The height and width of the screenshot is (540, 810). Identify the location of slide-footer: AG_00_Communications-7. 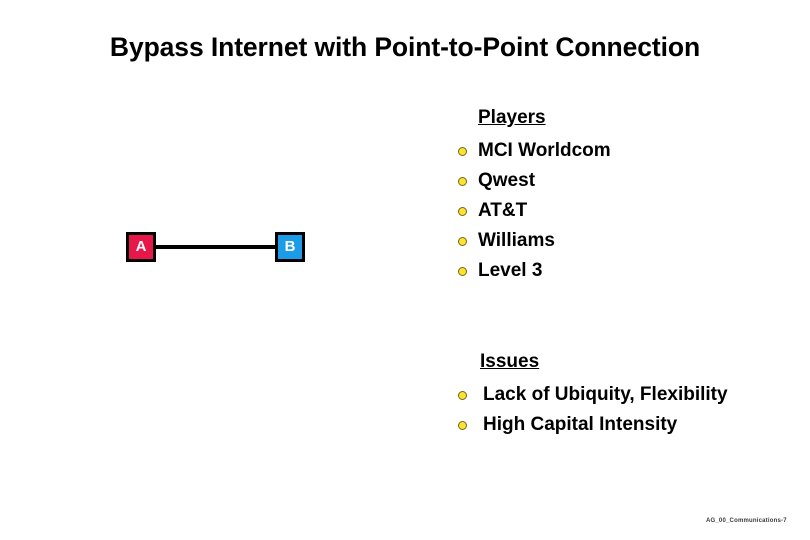
(746, 521).